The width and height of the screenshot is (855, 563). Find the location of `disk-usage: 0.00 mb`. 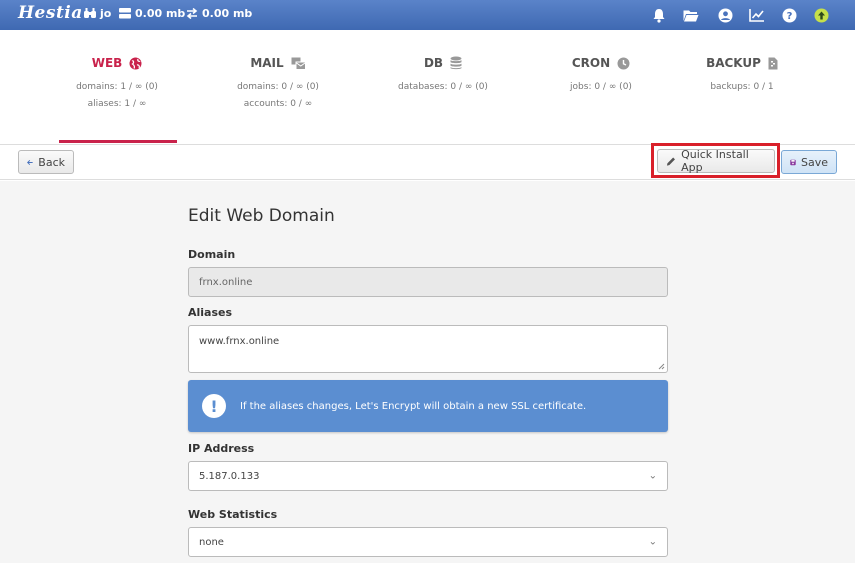

disk-usage: 0.00 mb is located at coordinates (160, 13).